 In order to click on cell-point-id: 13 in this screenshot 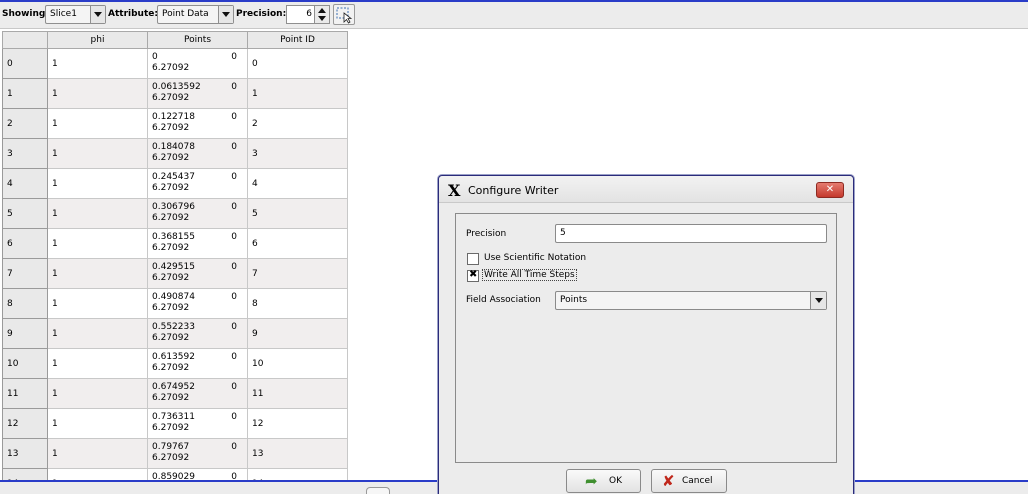, I will do `click(297, 453)`.